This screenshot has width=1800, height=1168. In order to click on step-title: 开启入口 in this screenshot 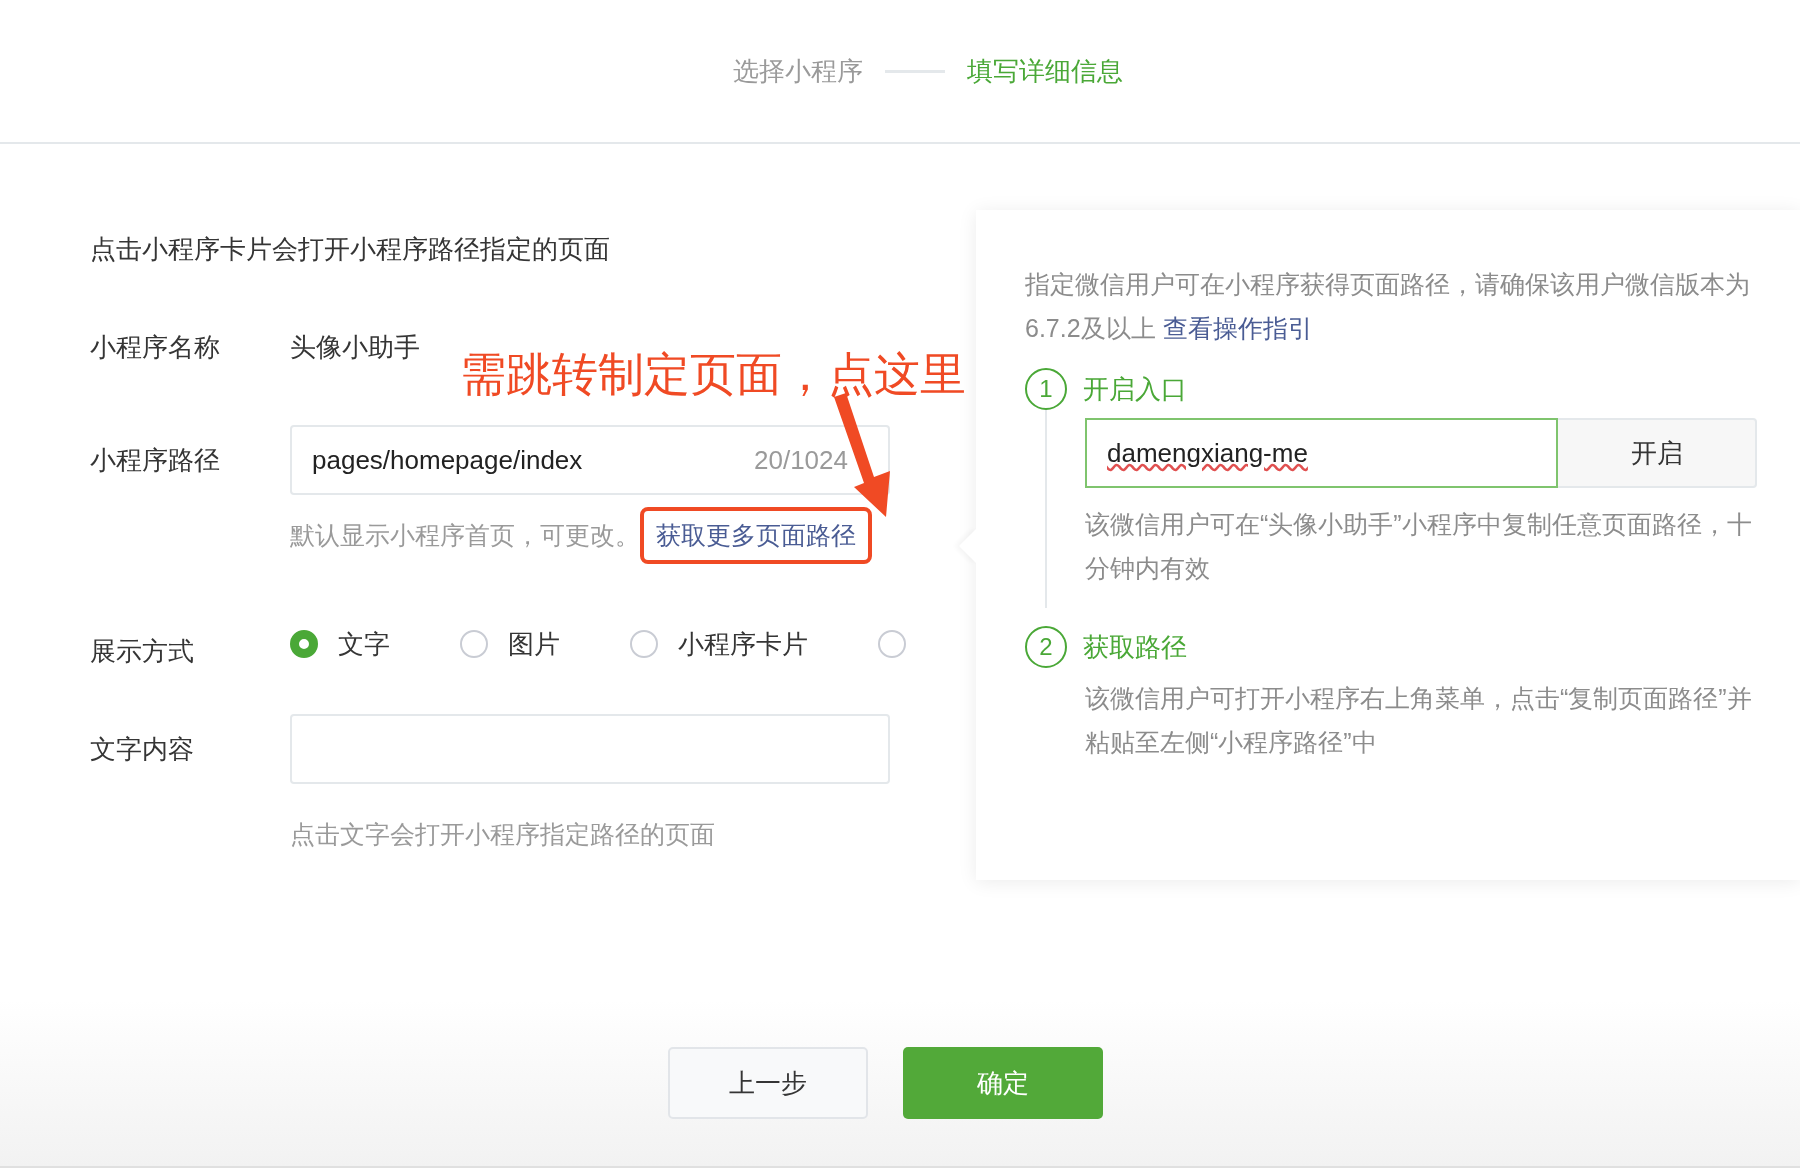, I will do `click(1135, 389)`.